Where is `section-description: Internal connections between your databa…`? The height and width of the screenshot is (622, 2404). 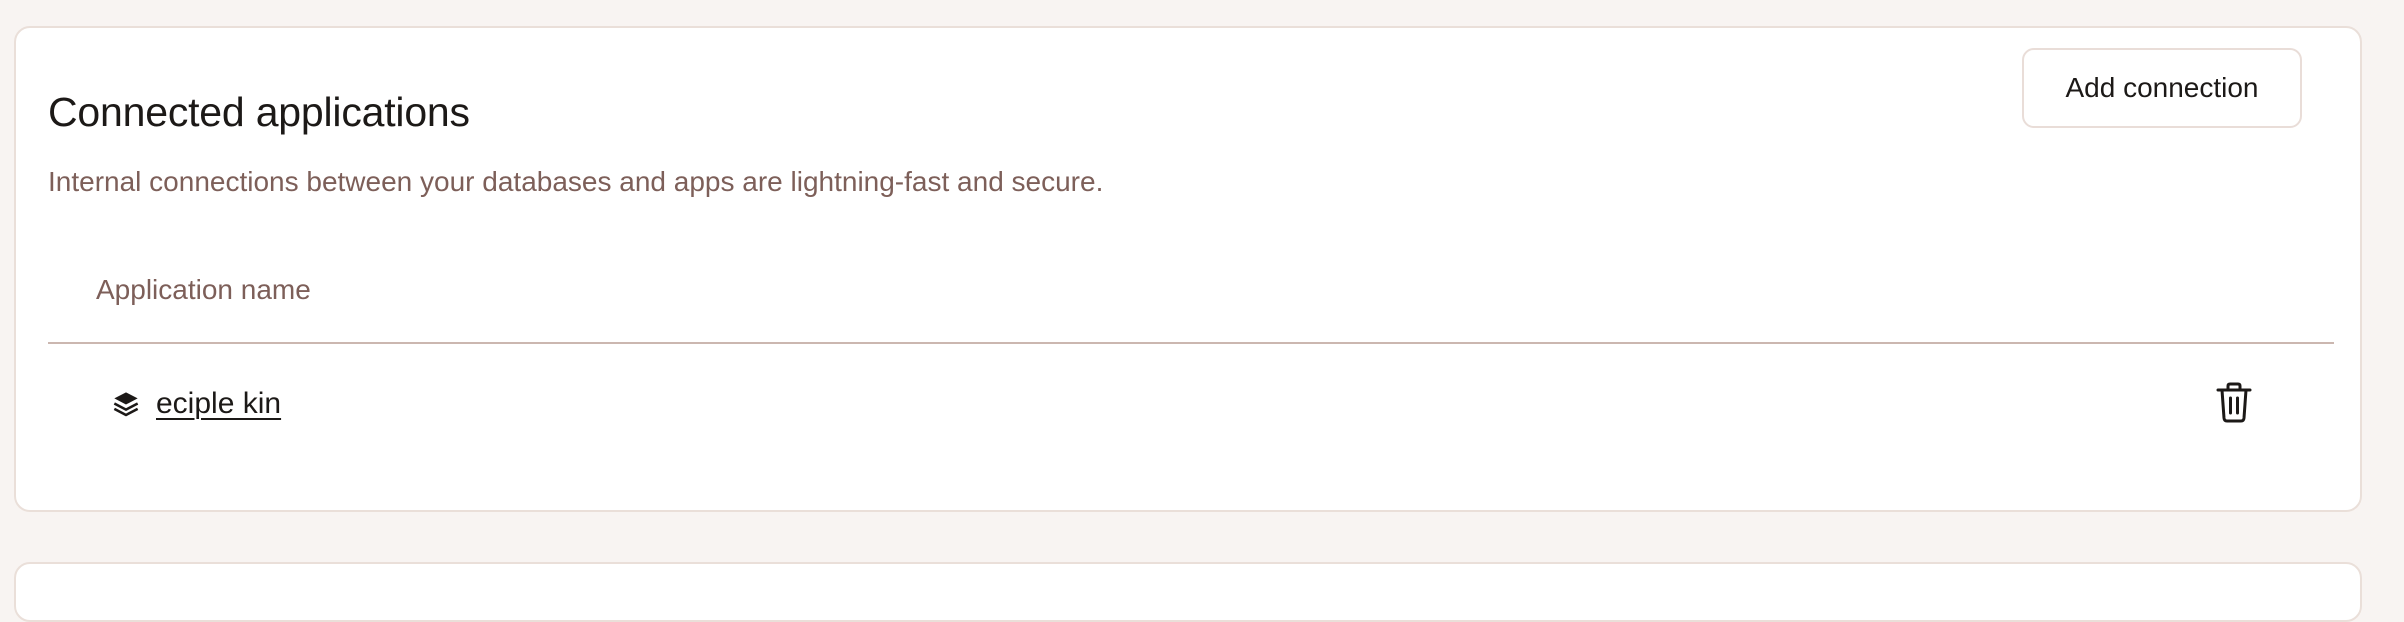 section-description: Internal connections between your databa… is located at coordinates (576, 181).